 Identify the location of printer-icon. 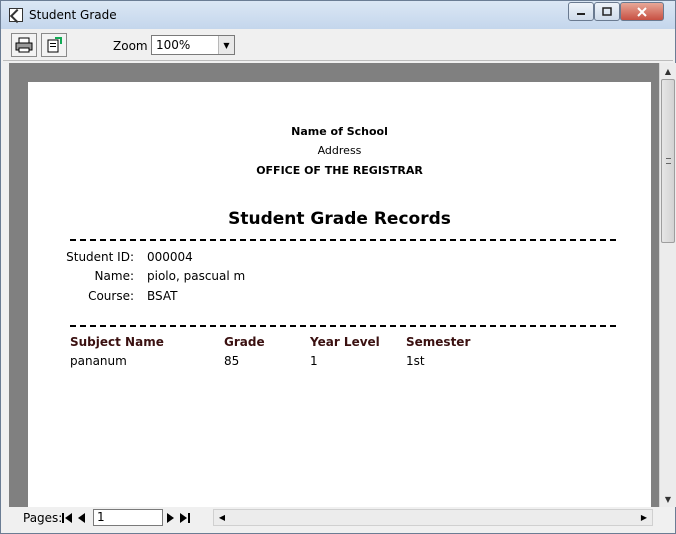
(24, 45).